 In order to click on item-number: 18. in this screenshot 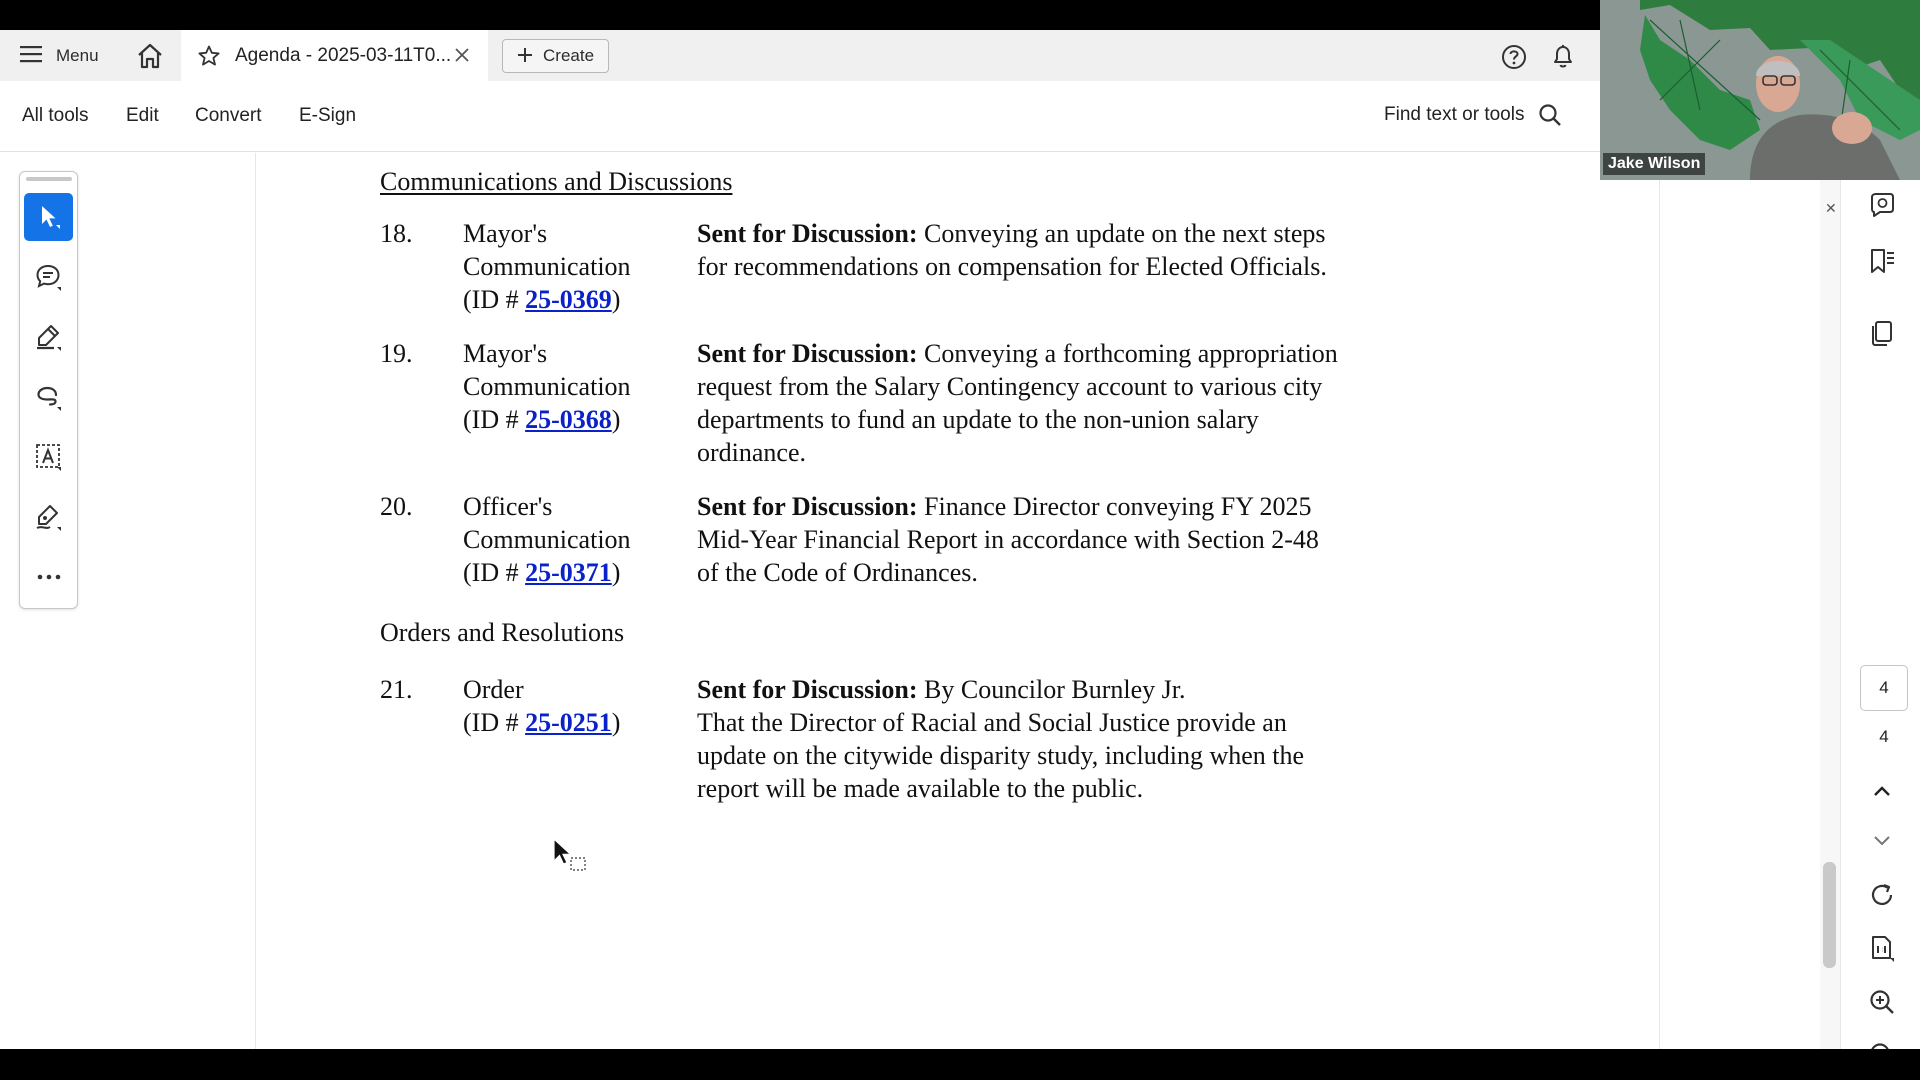, I will do `click(396, 233)`.